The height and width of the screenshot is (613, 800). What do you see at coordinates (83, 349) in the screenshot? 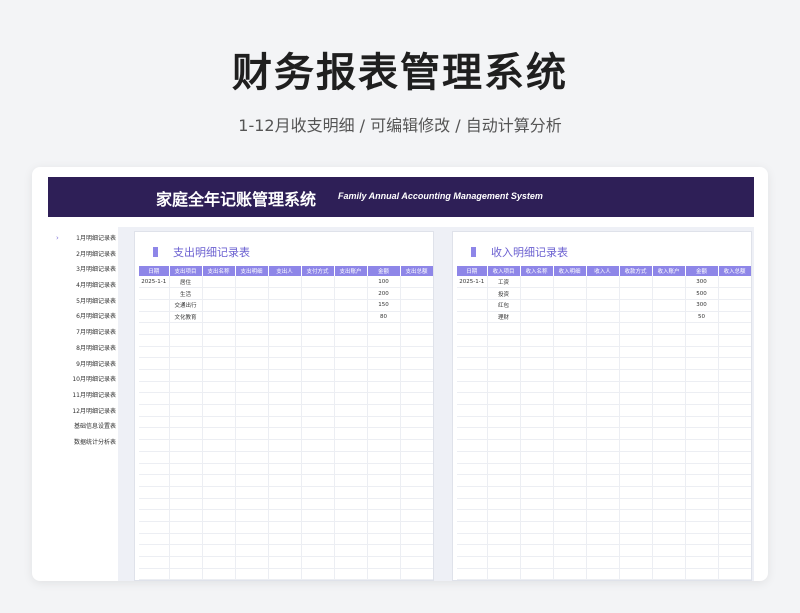
I see `sidebar-item: 8月明细记录表` at bounding box center [83, 349].